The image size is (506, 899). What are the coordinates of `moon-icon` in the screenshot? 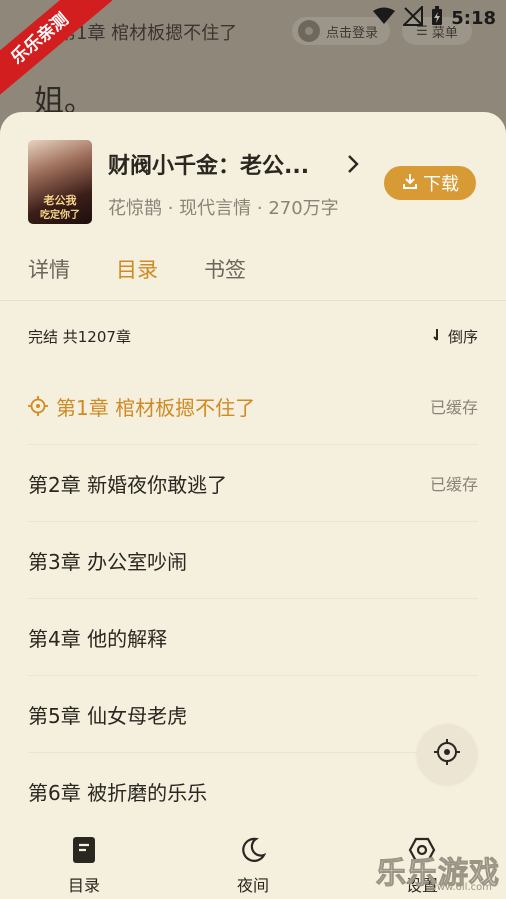 It's located at (253, 850).